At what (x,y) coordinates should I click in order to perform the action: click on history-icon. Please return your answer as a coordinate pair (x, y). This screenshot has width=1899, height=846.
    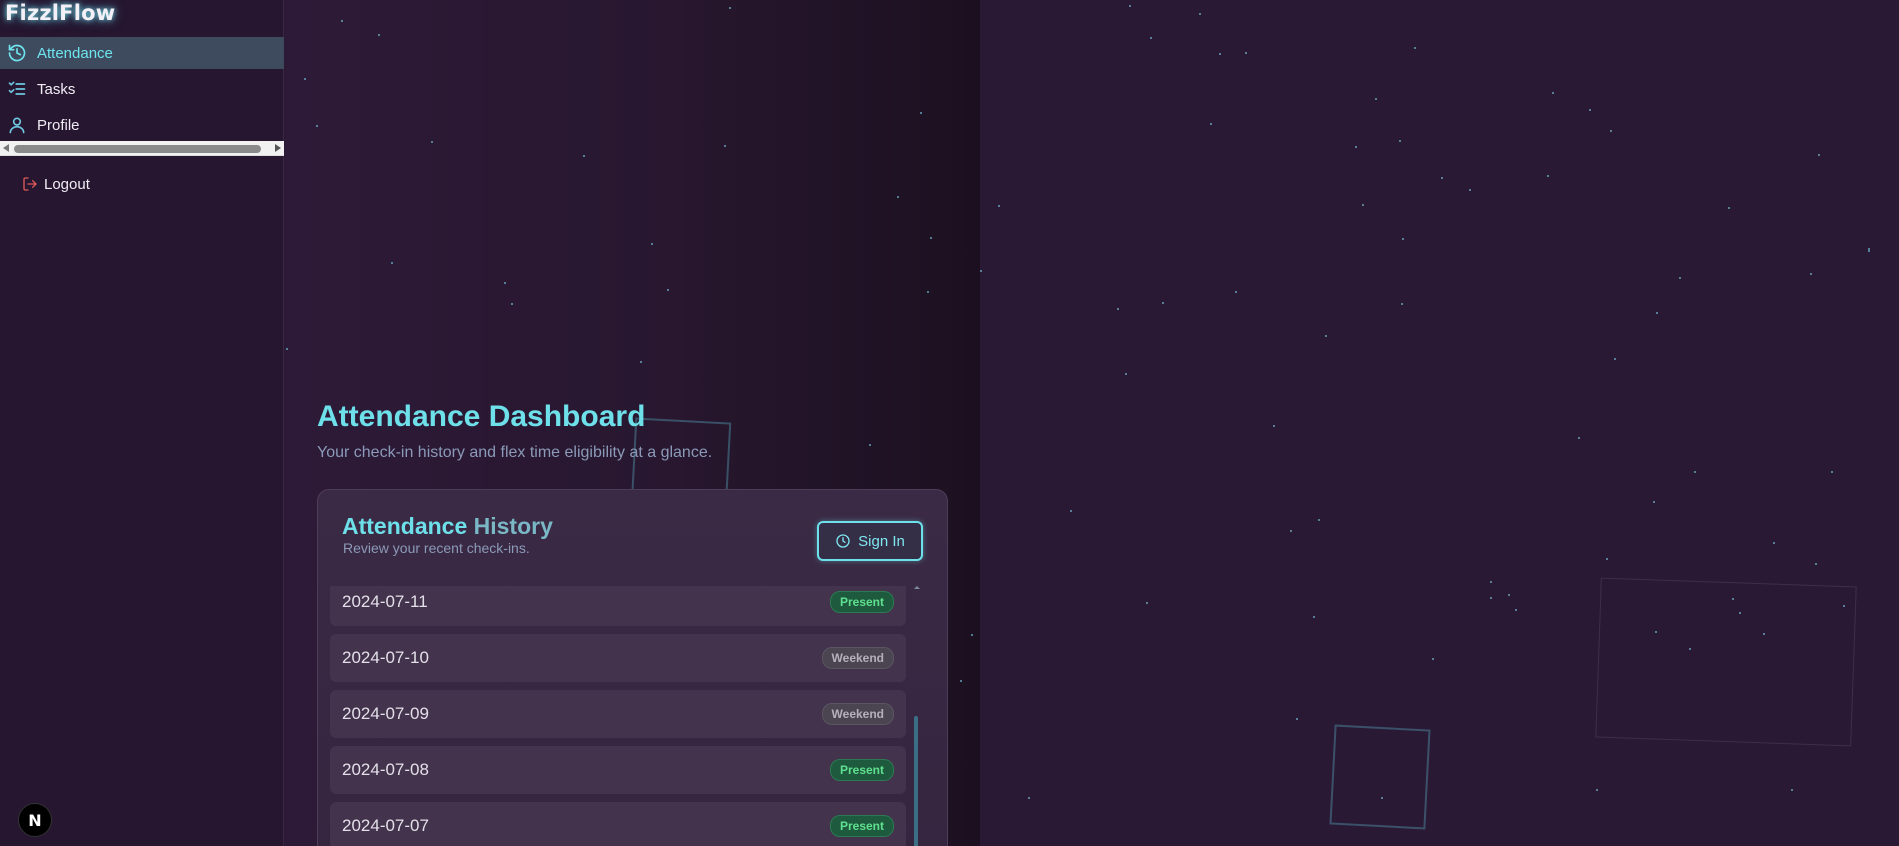
    Looking at the image, I should click on (17, 53).